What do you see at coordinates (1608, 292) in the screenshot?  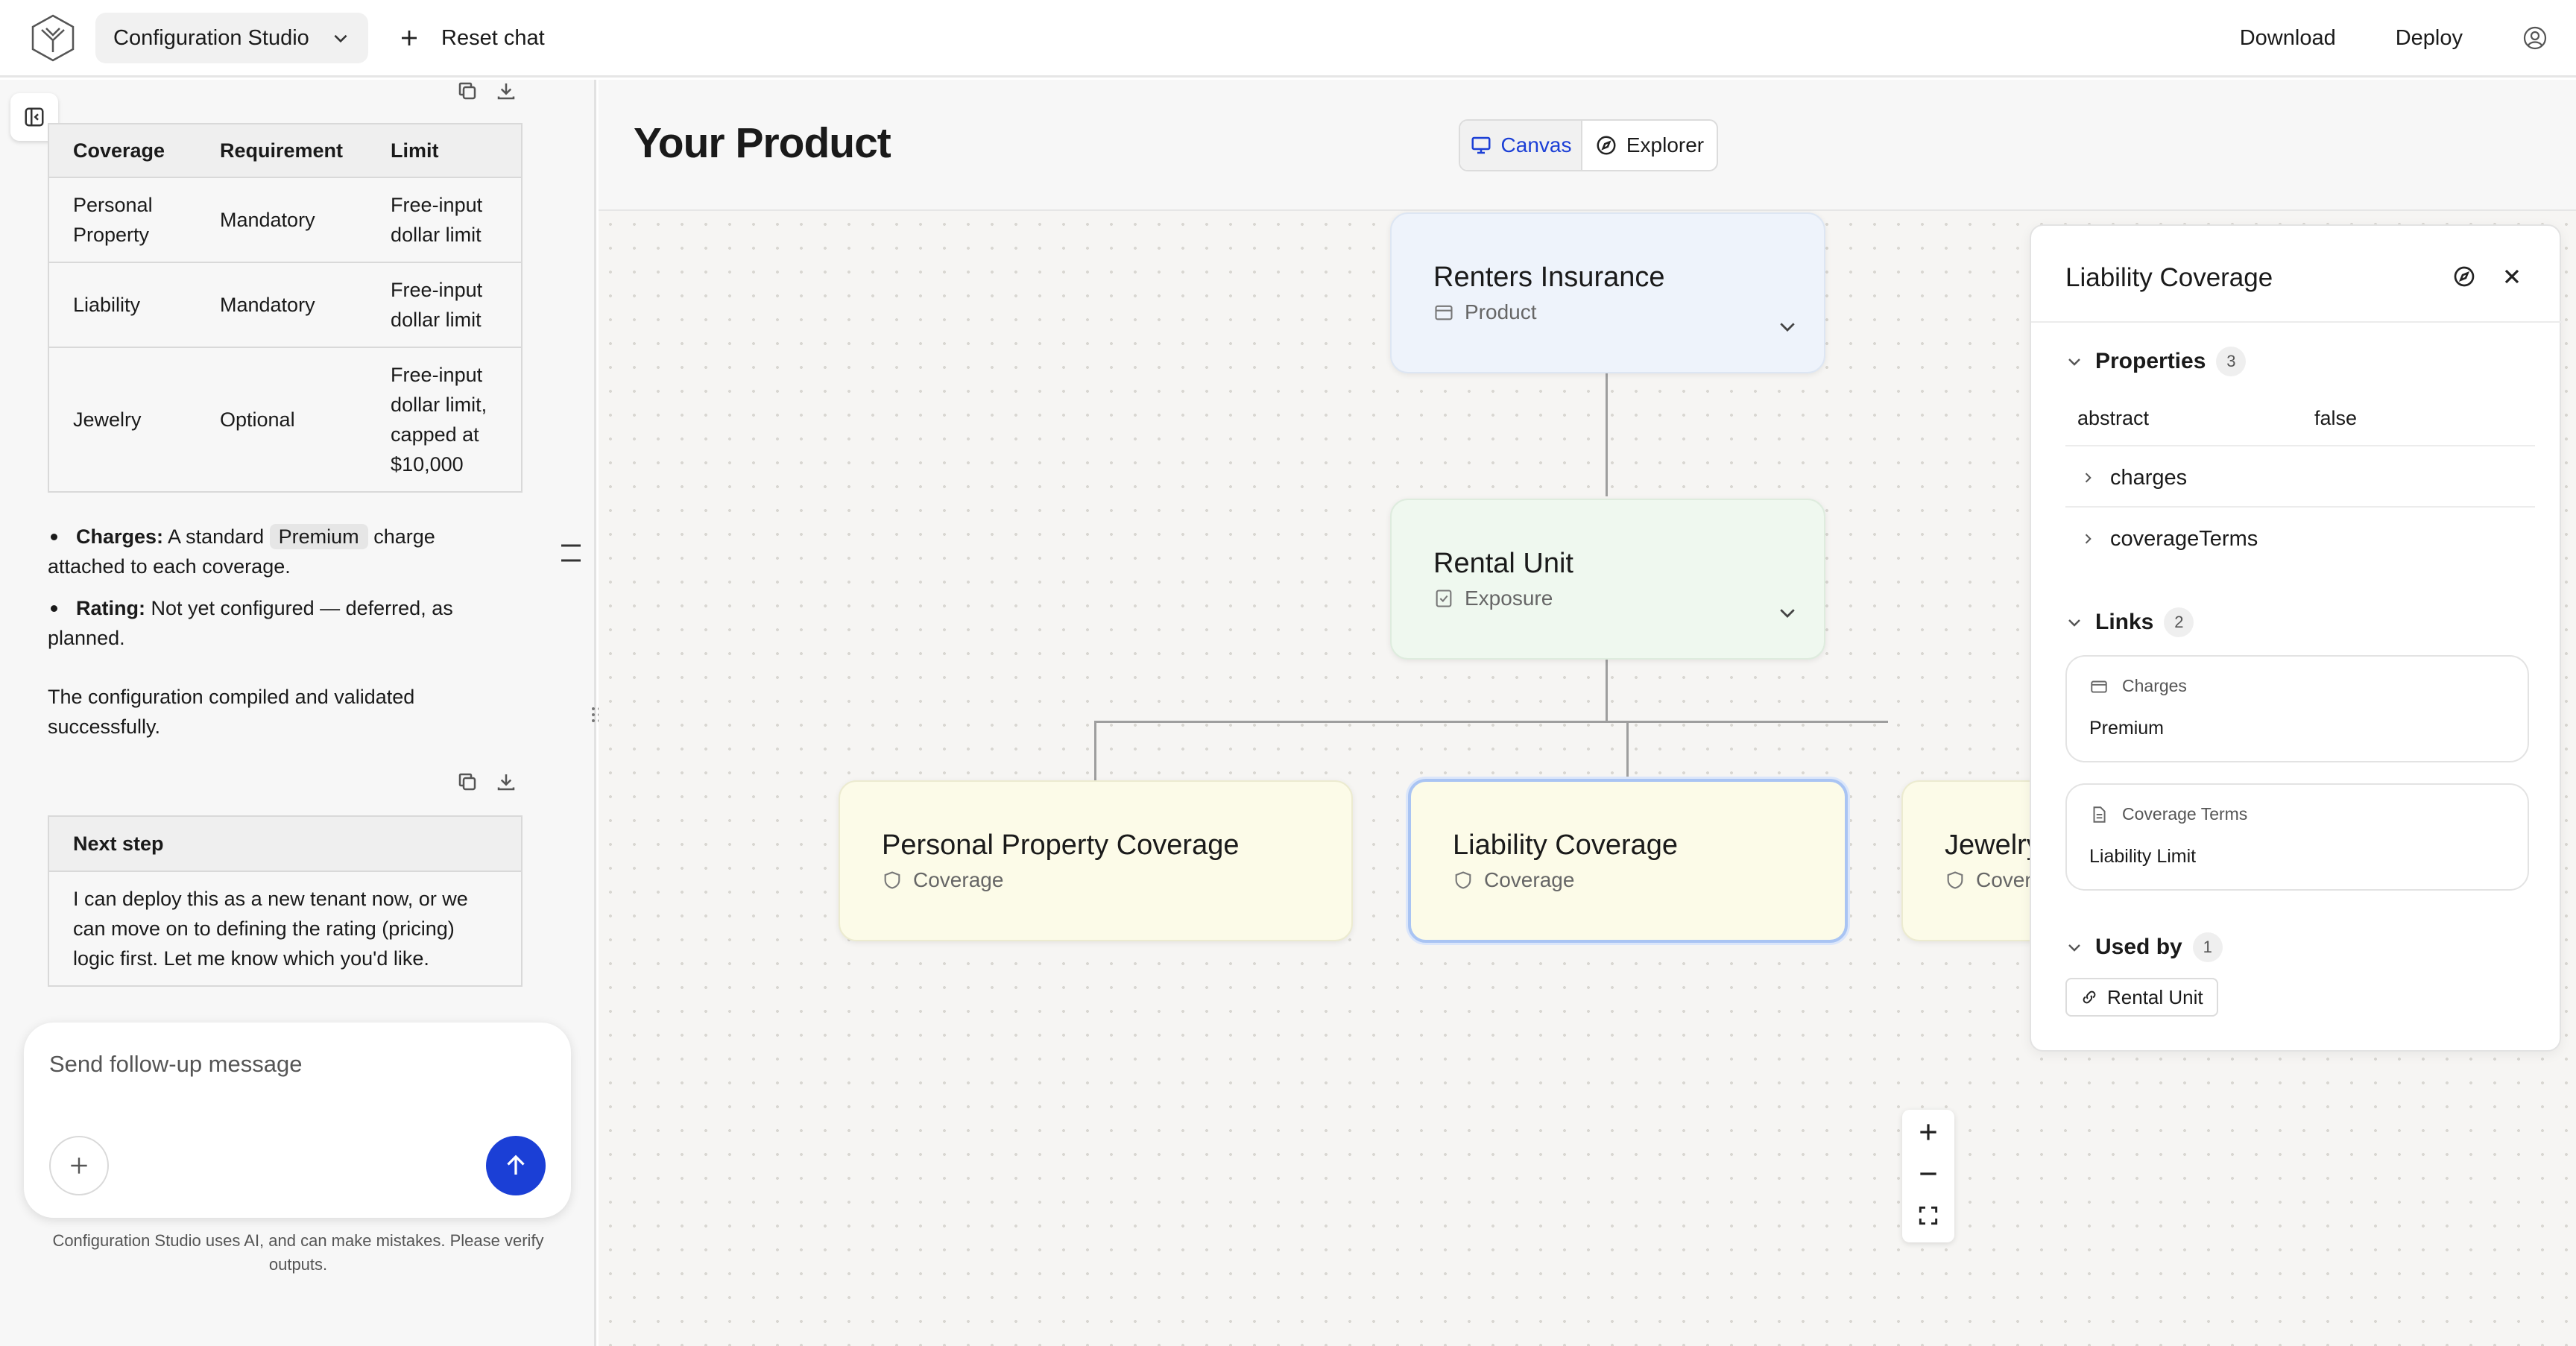 I see `node-renters-insurance: Renters Insurance Product` at bounding box center [1608, 292].